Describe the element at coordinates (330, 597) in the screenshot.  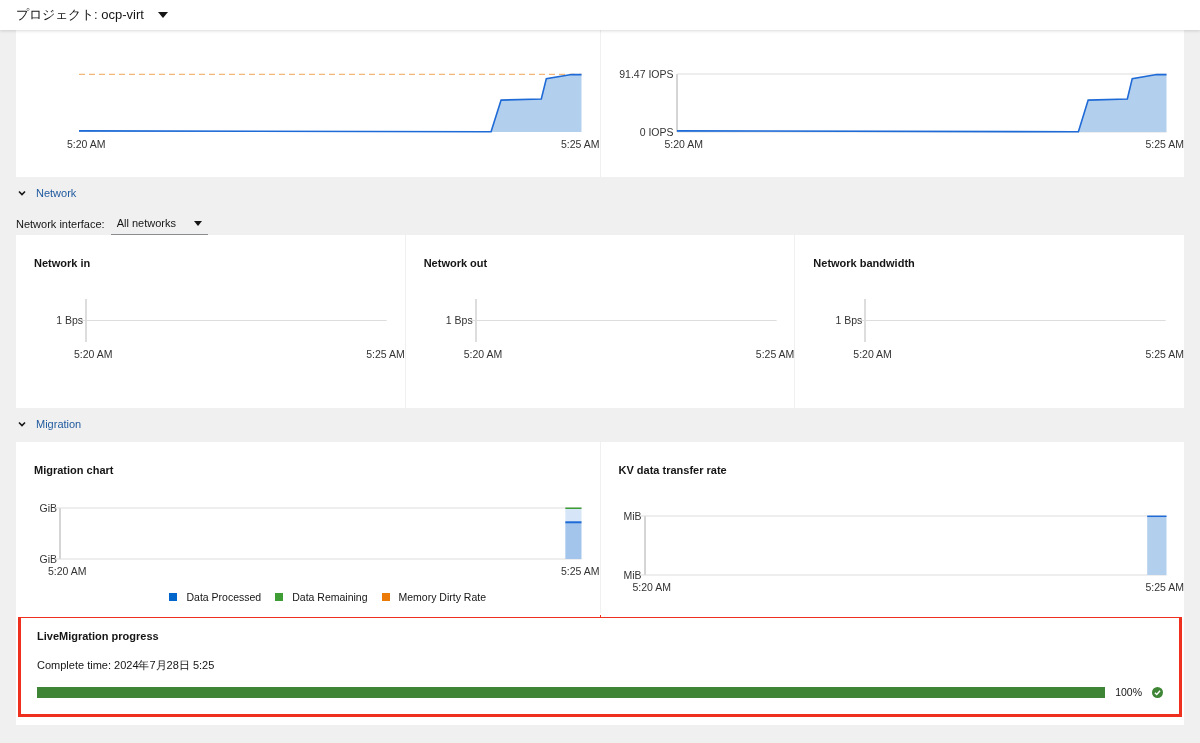
I see `legend-label: Data Remaining` at that location.